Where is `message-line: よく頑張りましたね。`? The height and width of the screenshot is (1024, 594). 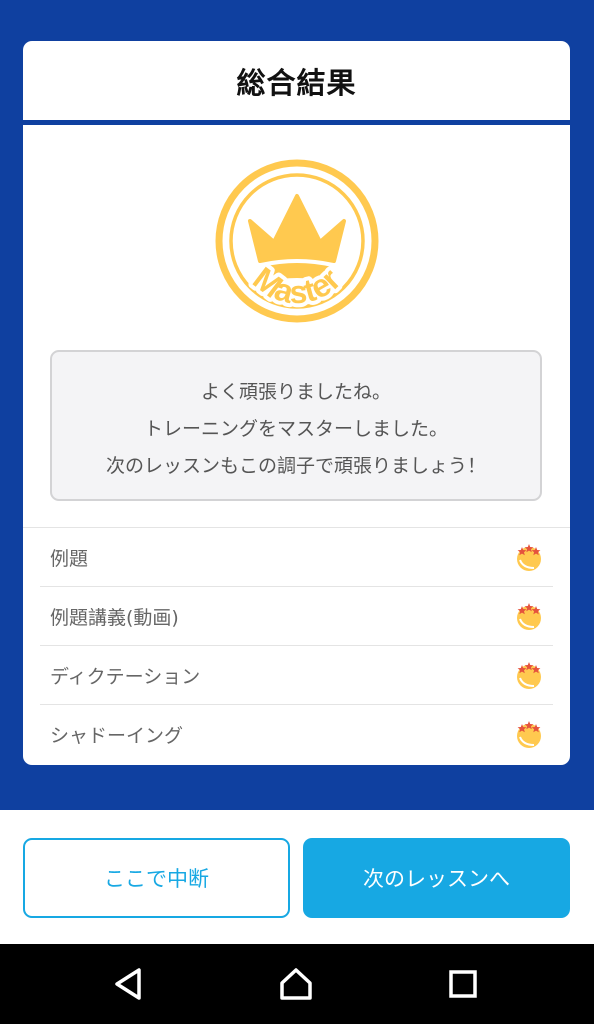 message-line: よく頑張りましたね。 is located at coordinates (295, 392).